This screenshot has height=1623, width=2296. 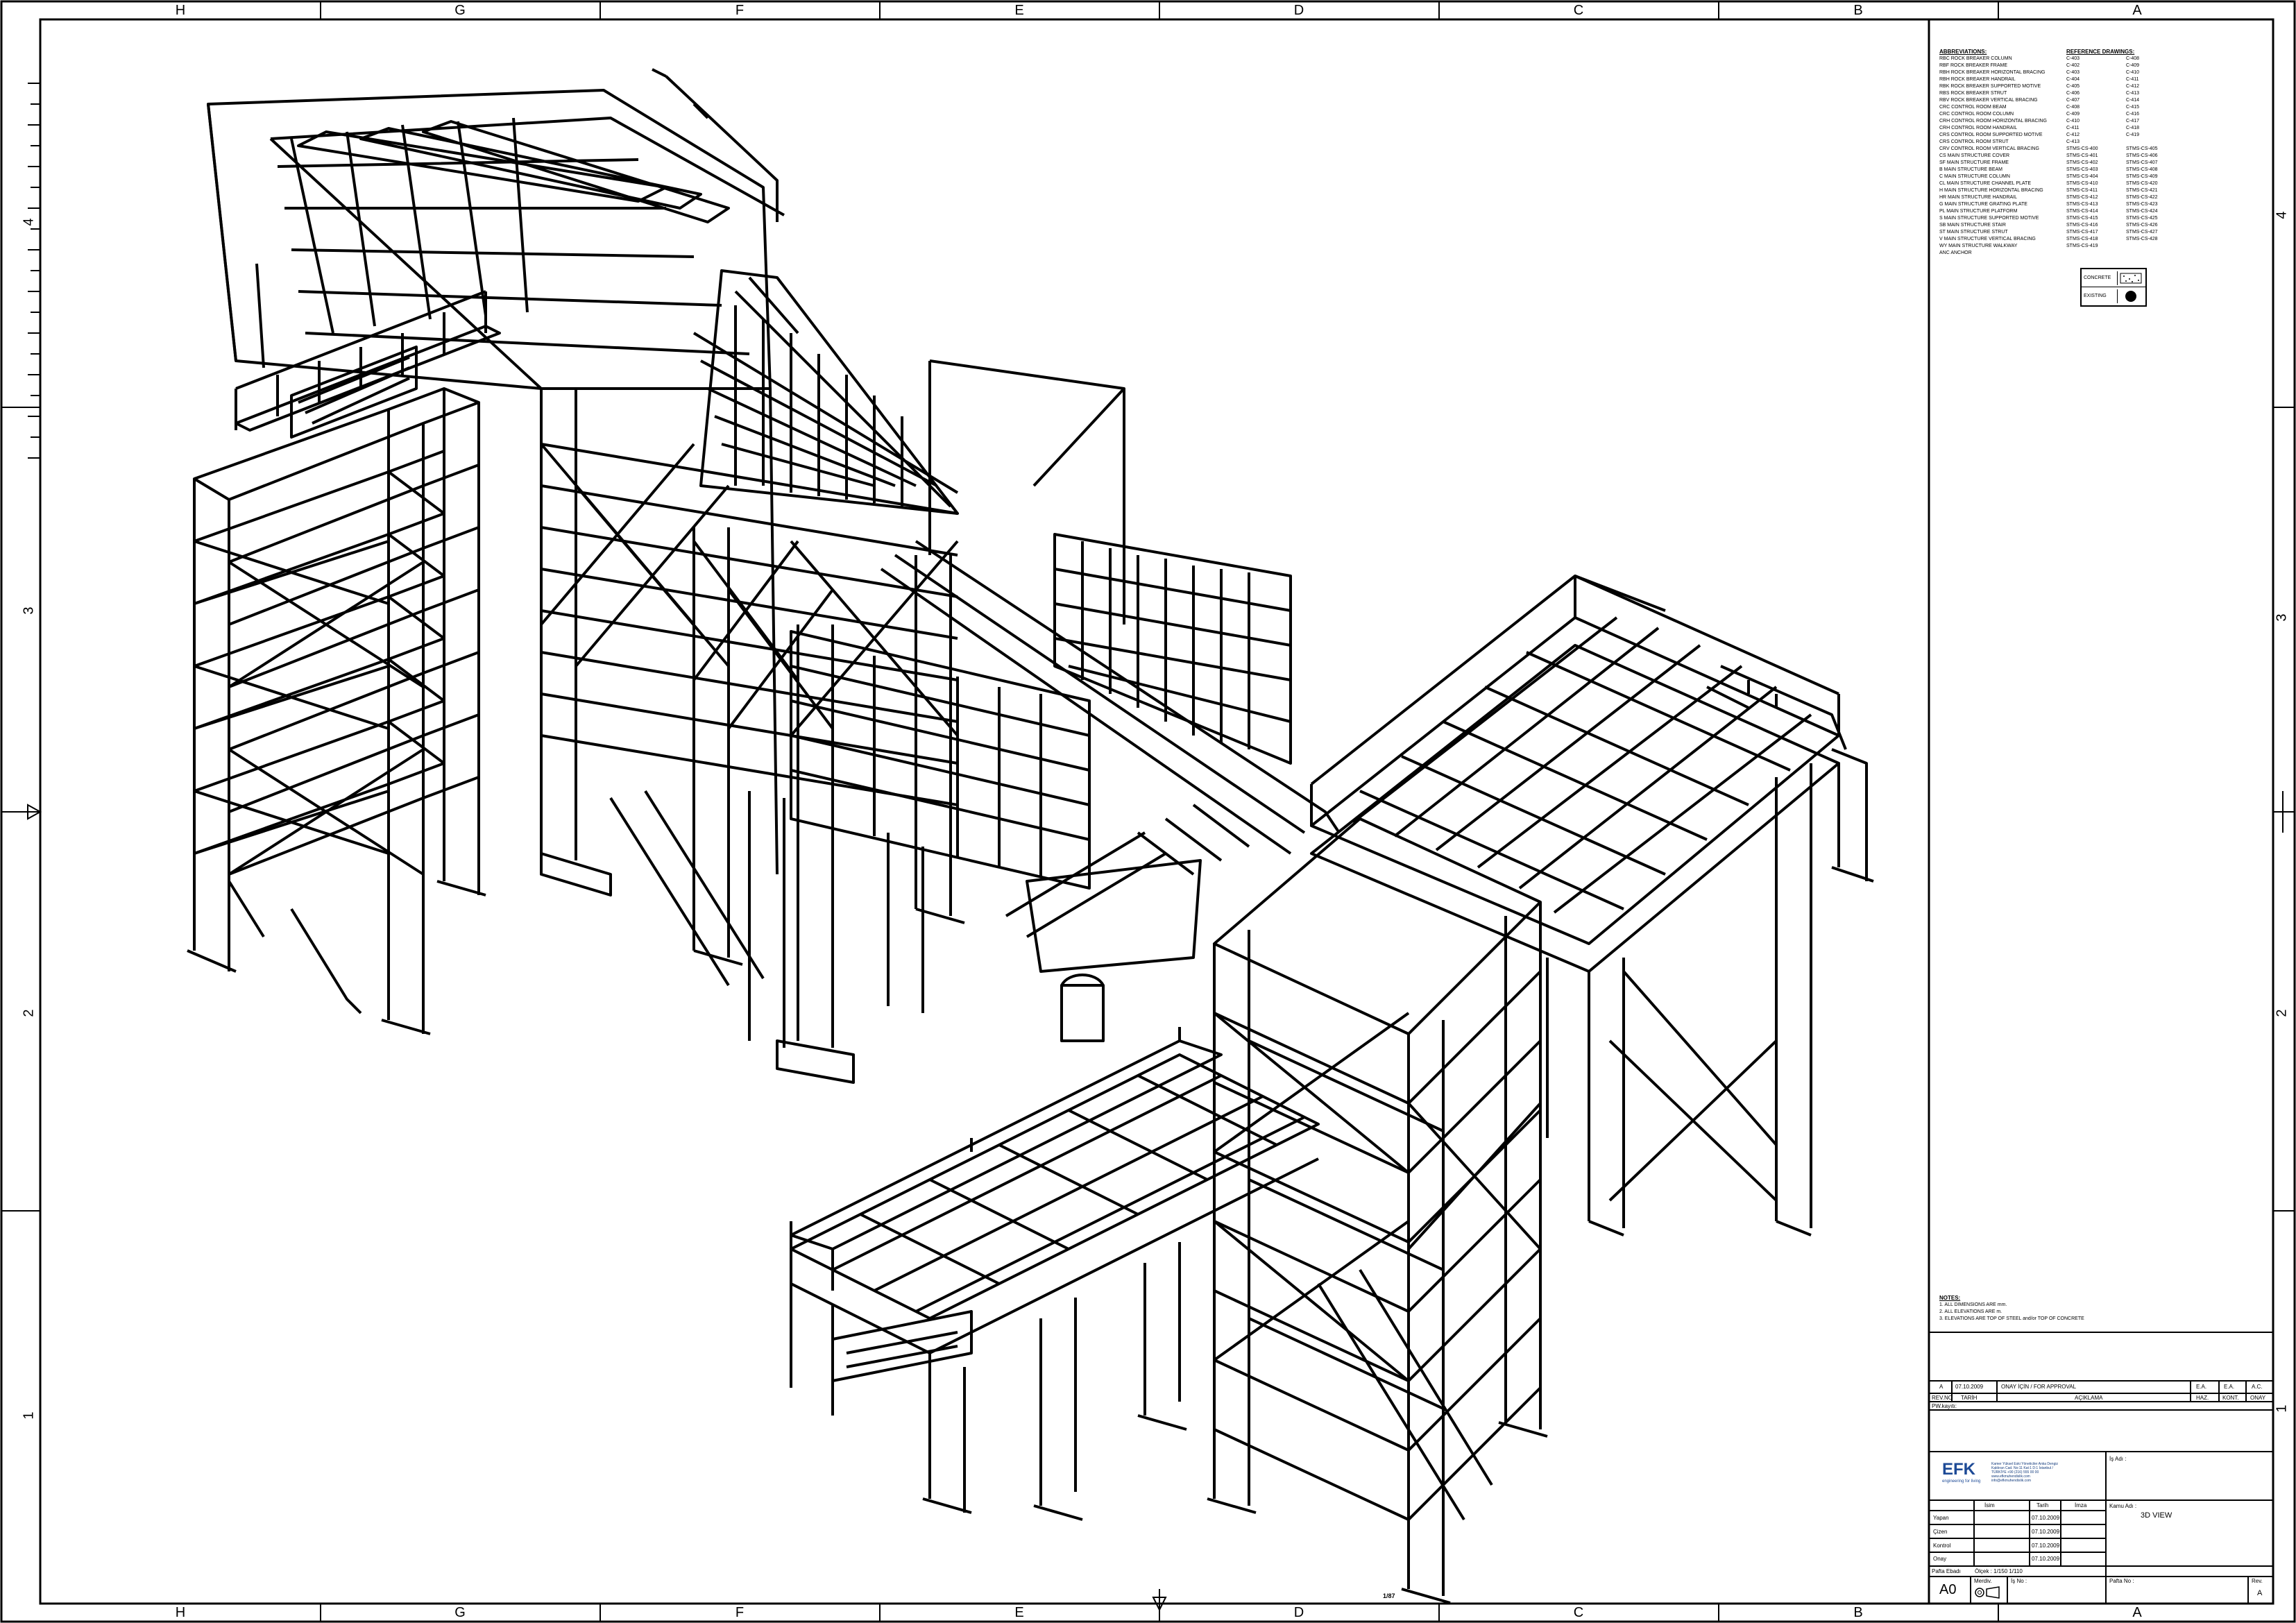 What do you see at coordinates (1948, 1589) in the screenshot?
I see `sheet-size: A0` at bounding box center [1948, 1589].